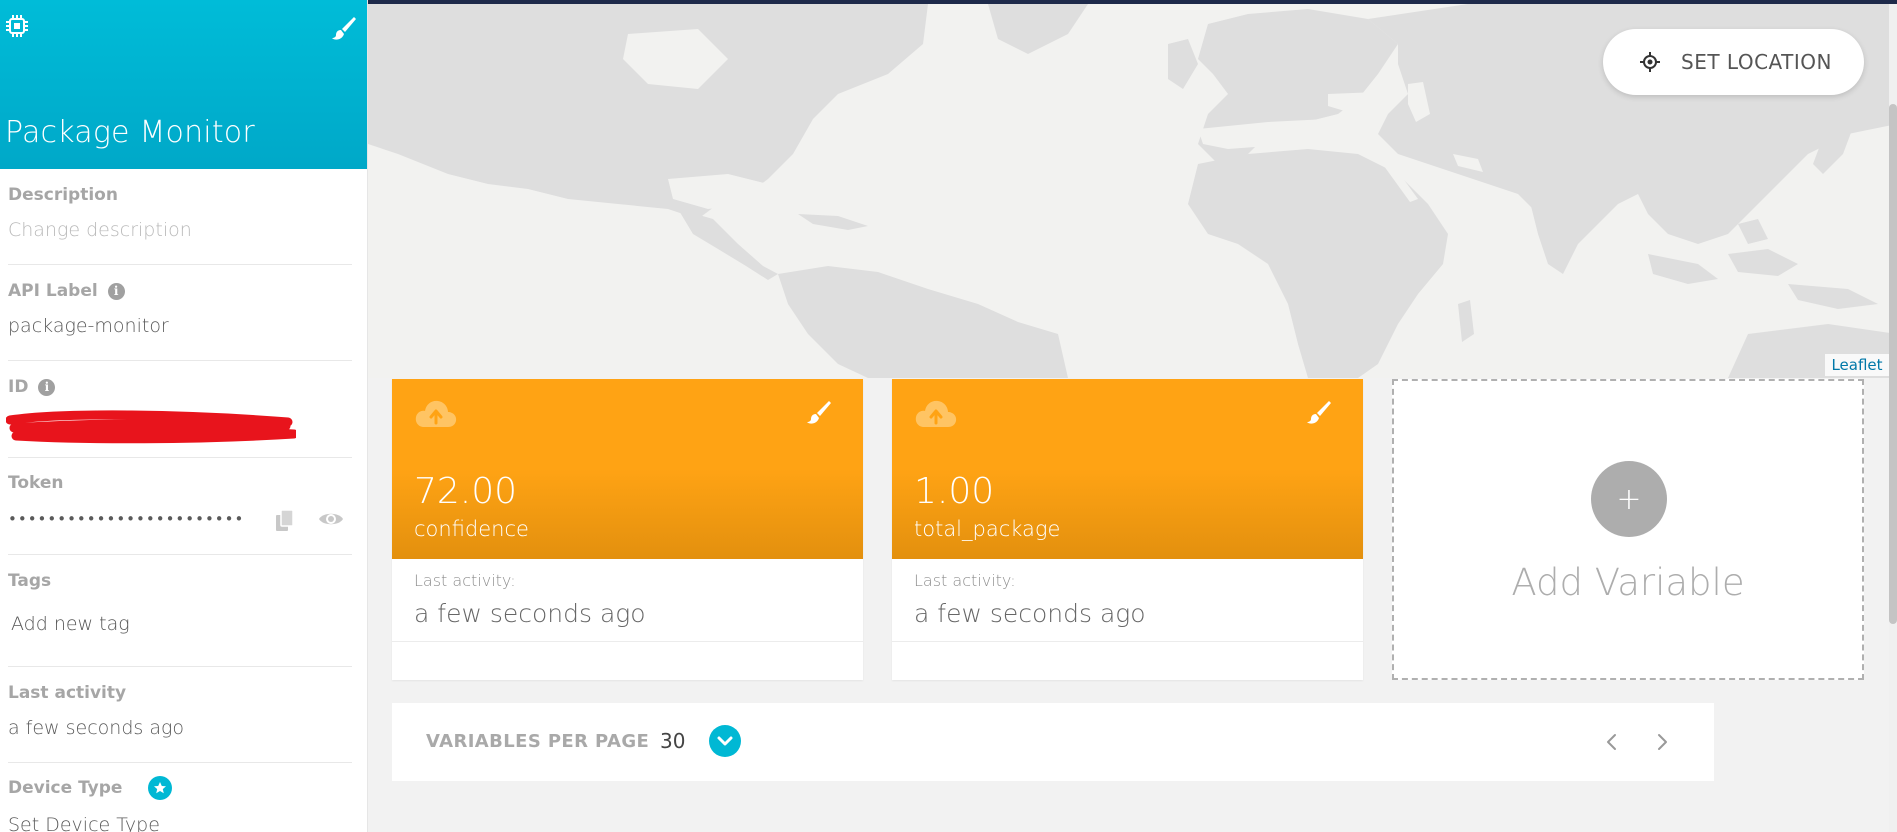 The image size is (1897, 832). Describe the element at coordinates (285, 521) in the screenshot. I see `copy-icon` at that location.